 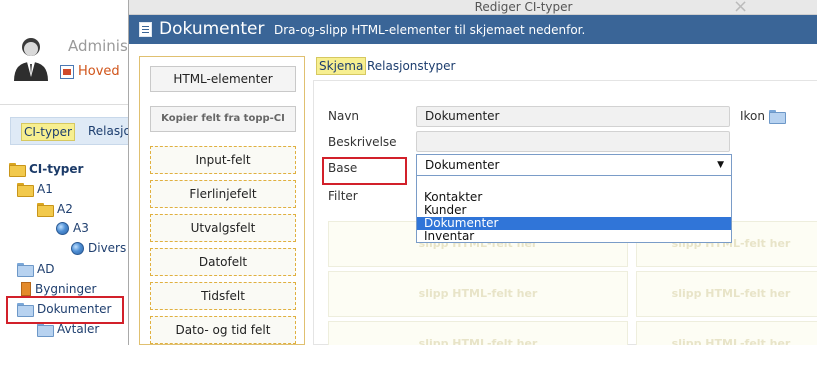 I want to click on schema-tab-bar: Skjema Relasjonstyper, so click(x=565, y=67).